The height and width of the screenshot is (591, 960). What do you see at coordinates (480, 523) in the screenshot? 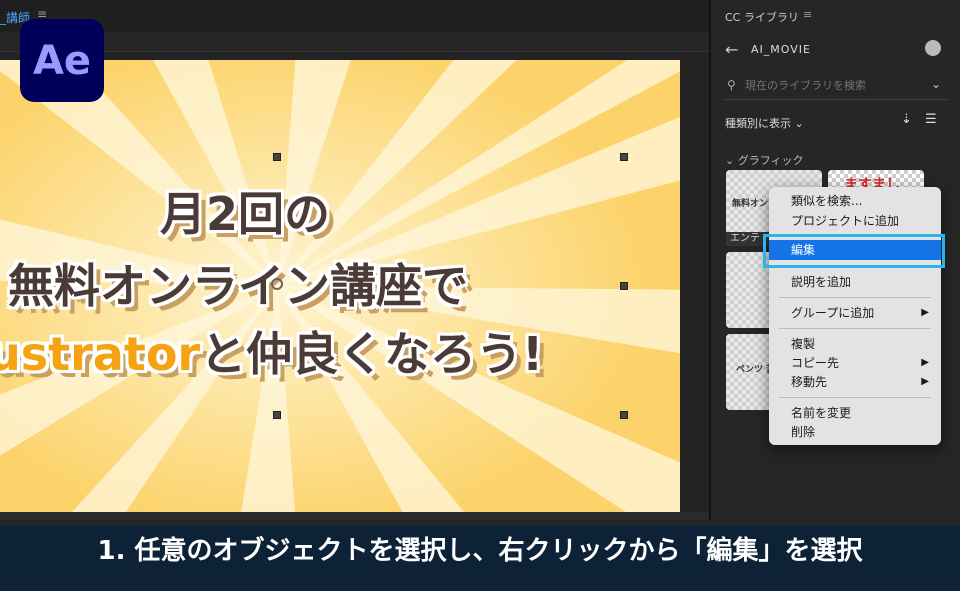
I see `footer-strip` at bounding box center [480, 523].